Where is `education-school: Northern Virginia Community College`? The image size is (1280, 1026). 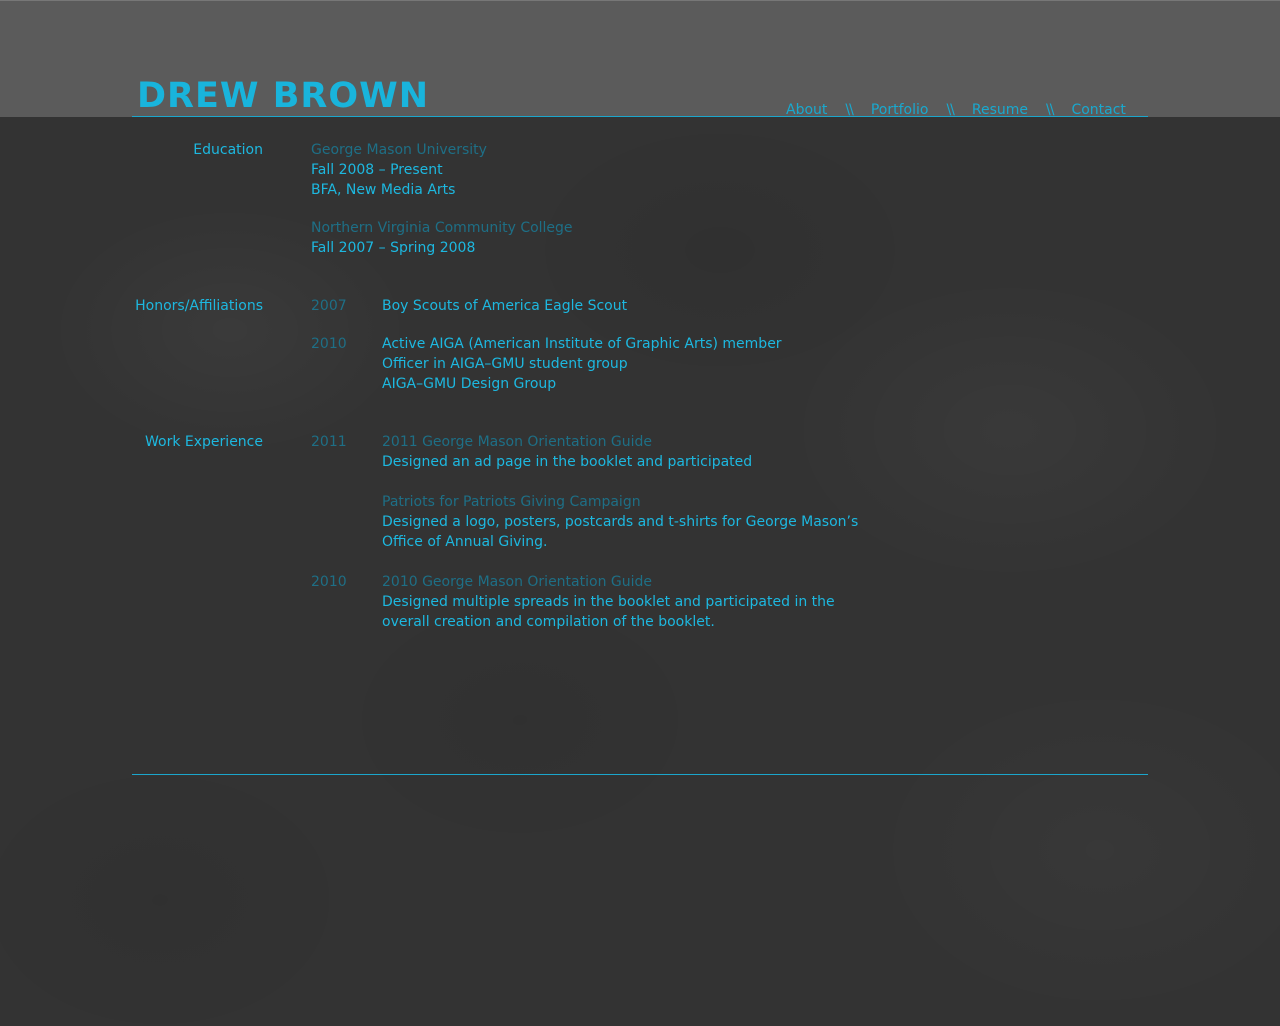
education-school: Northern Virginia Community College is located at coordinates (442, 228).